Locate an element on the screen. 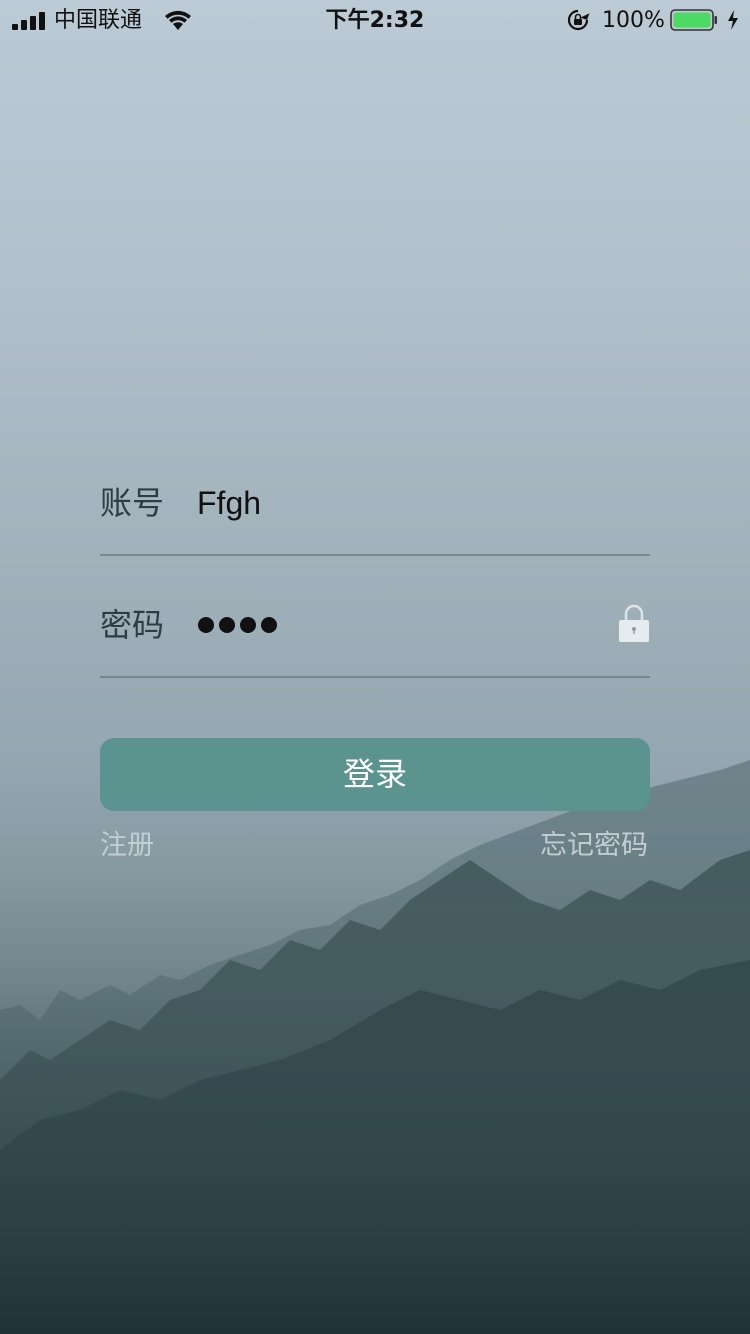 The width and height of the screenshot is (750, 1334). password-input is located at coordinates (240, 625).